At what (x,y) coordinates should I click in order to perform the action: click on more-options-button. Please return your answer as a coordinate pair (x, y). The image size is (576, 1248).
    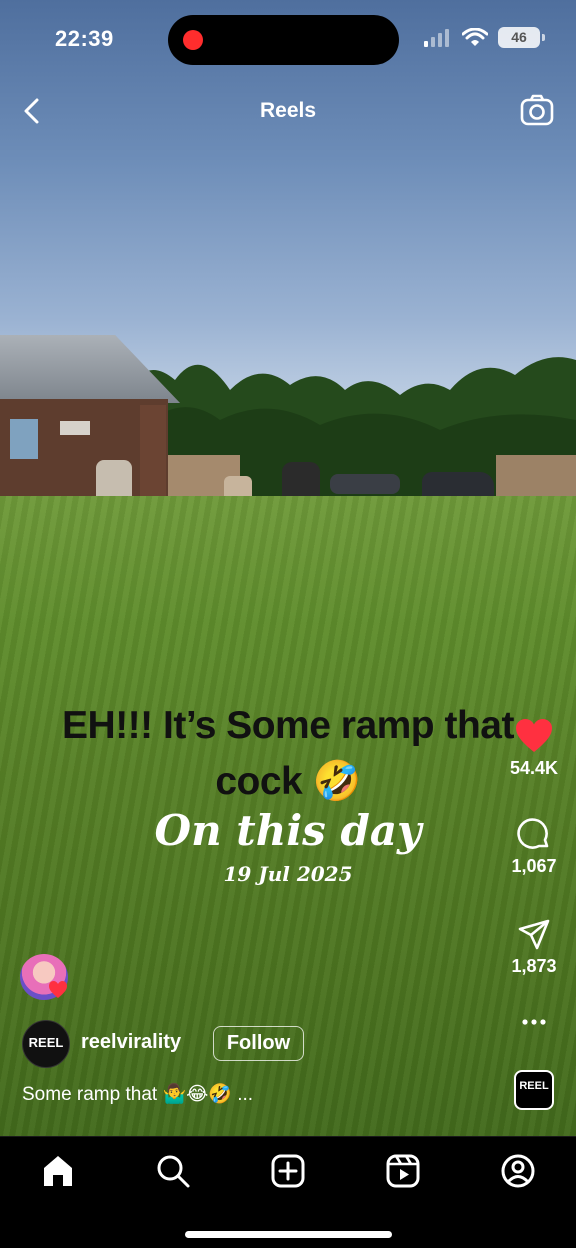
    Looking at the image, I should click on (534, 1022).